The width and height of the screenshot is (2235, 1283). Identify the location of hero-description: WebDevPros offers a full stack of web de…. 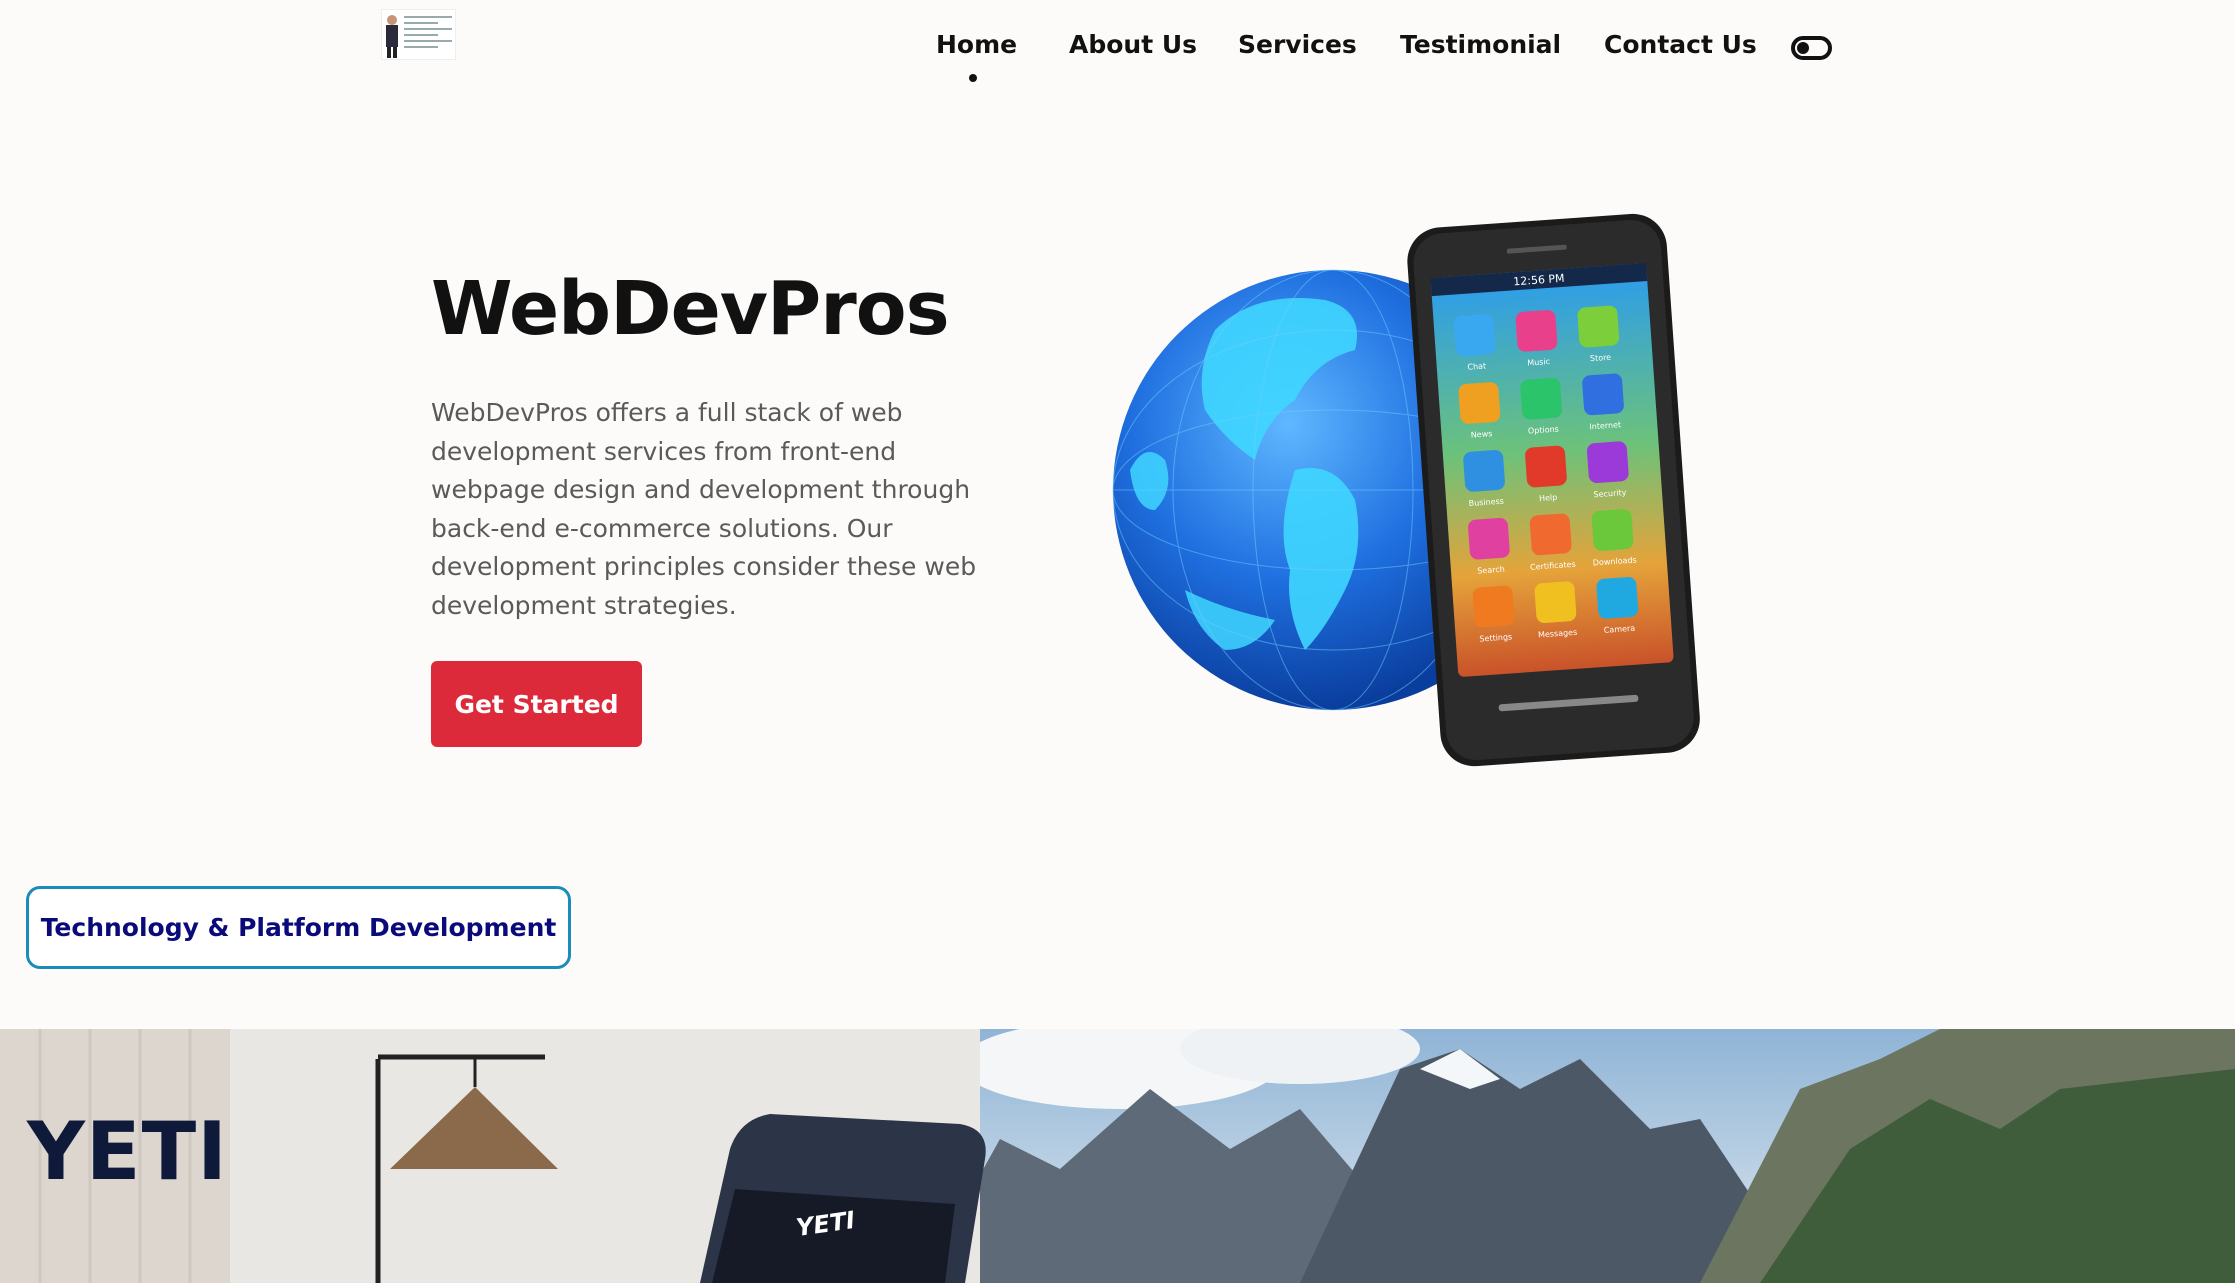
(704, 509).